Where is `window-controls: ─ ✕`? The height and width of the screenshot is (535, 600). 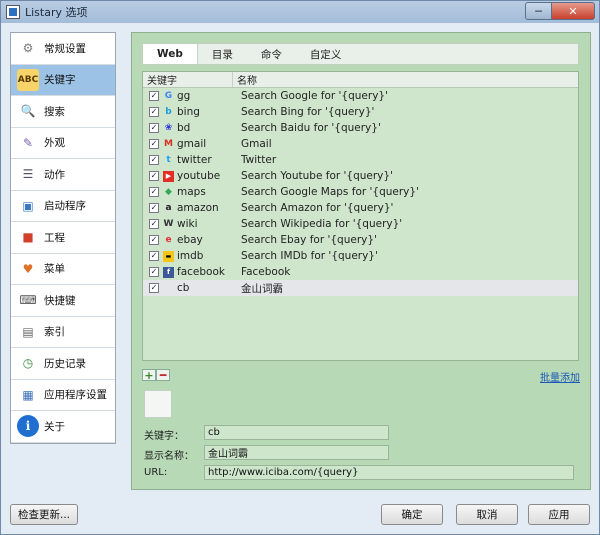
window-controls: ─ ✕ is located at coordinates (560, 11).